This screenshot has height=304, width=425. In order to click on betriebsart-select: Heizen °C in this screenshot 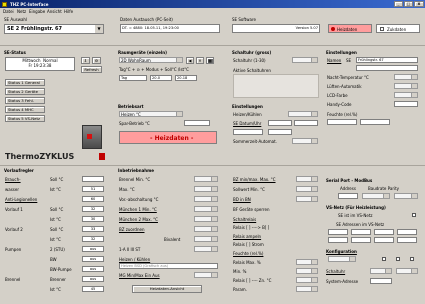, I will do `click(151, 114)`.